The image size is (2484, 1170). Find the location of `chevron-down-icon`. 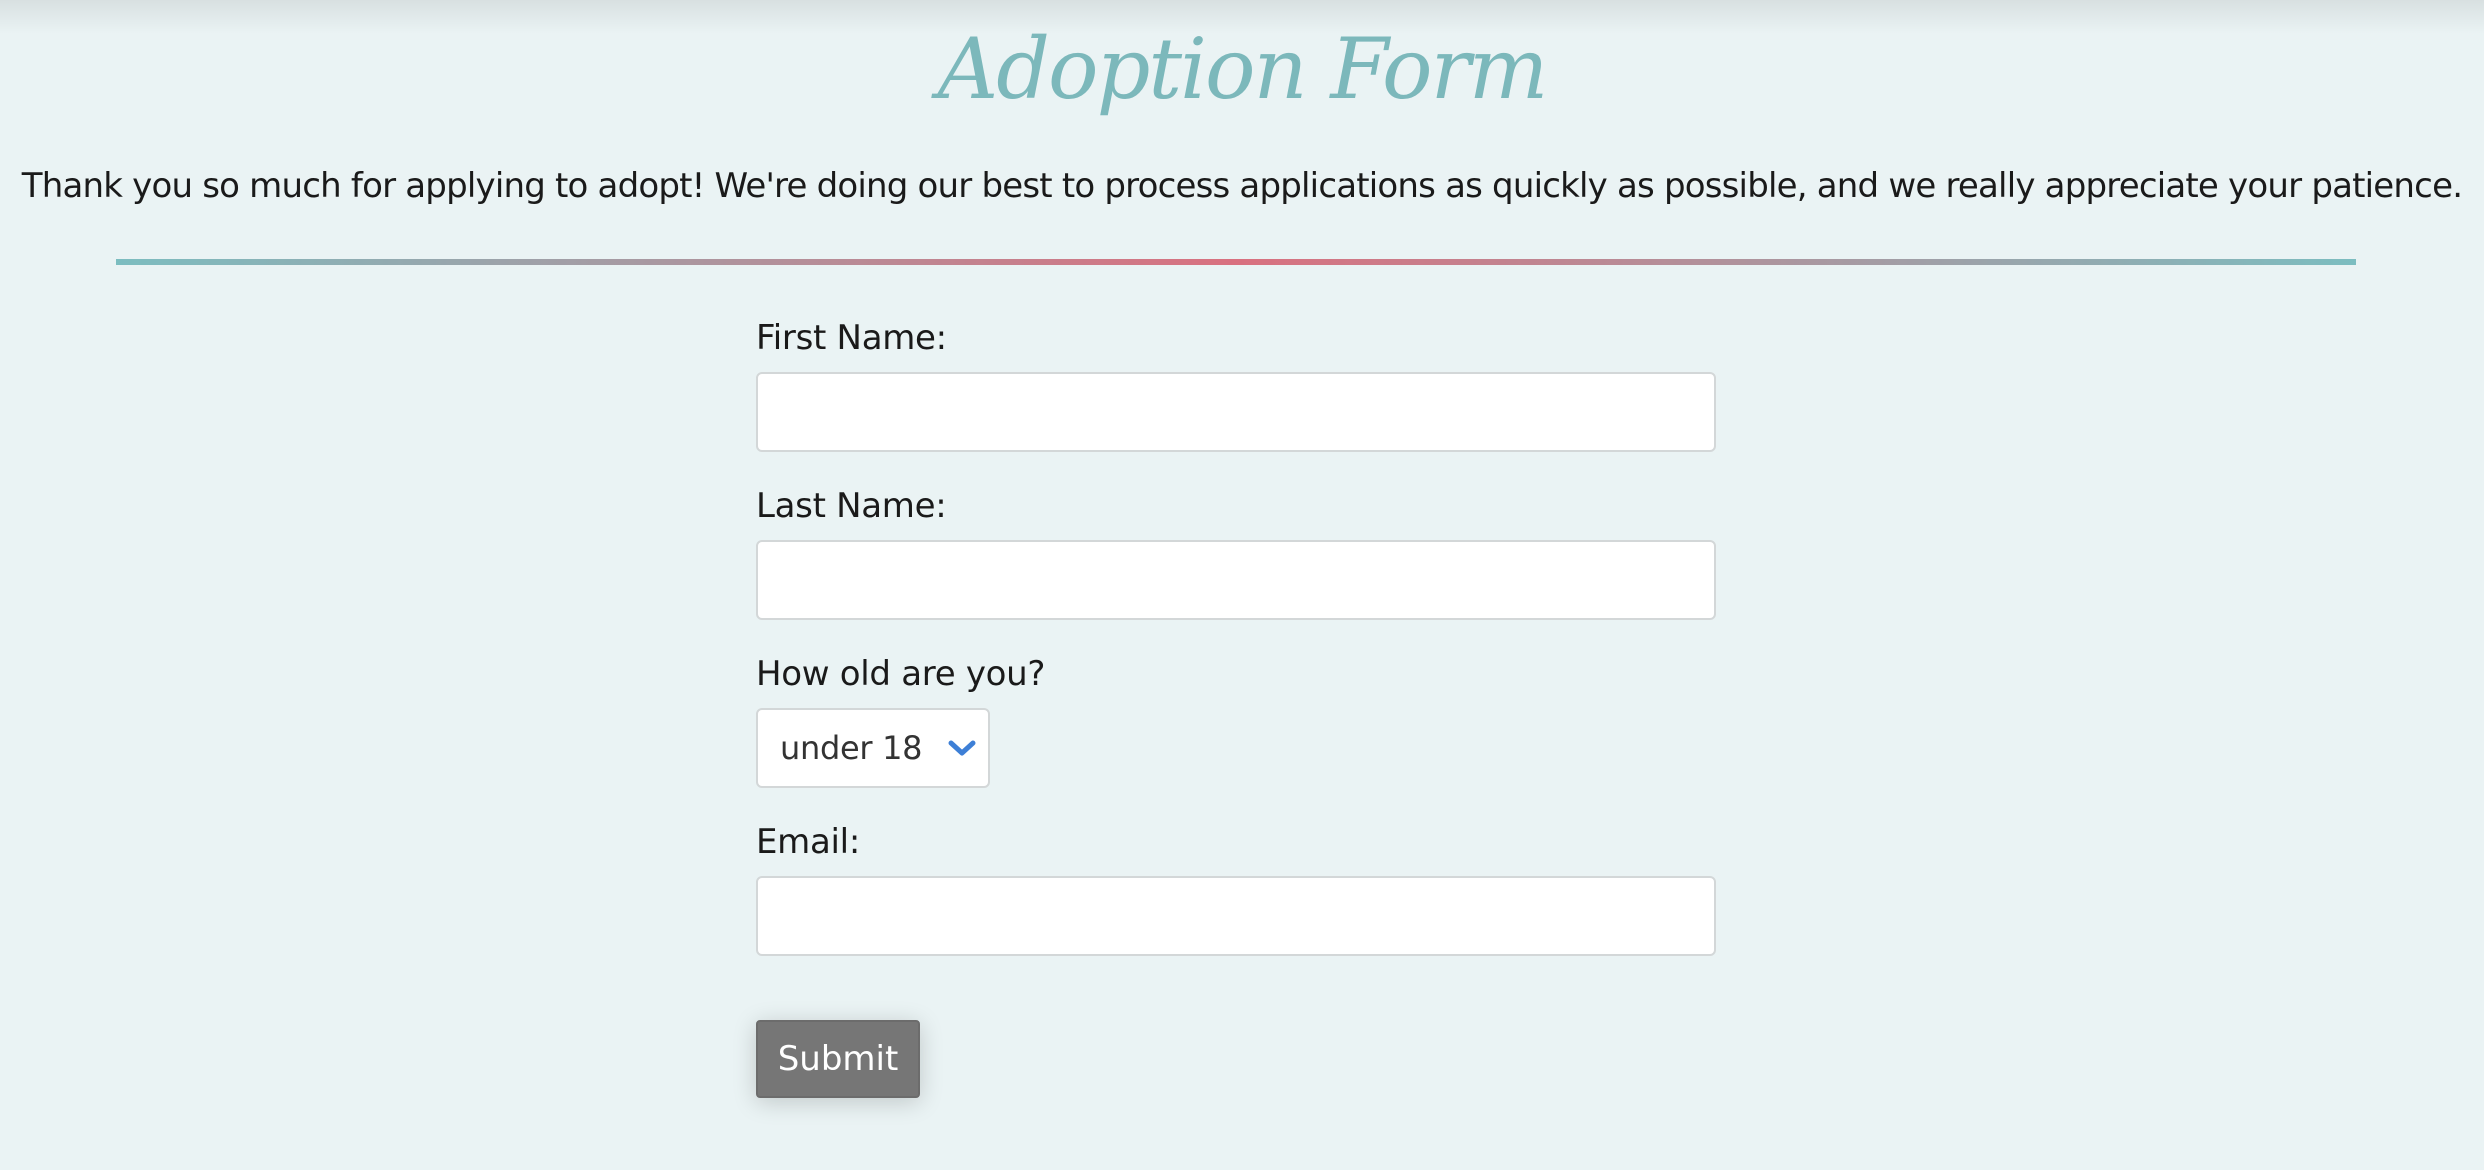

chevron-down-icon is located at coordinates (962, 748).